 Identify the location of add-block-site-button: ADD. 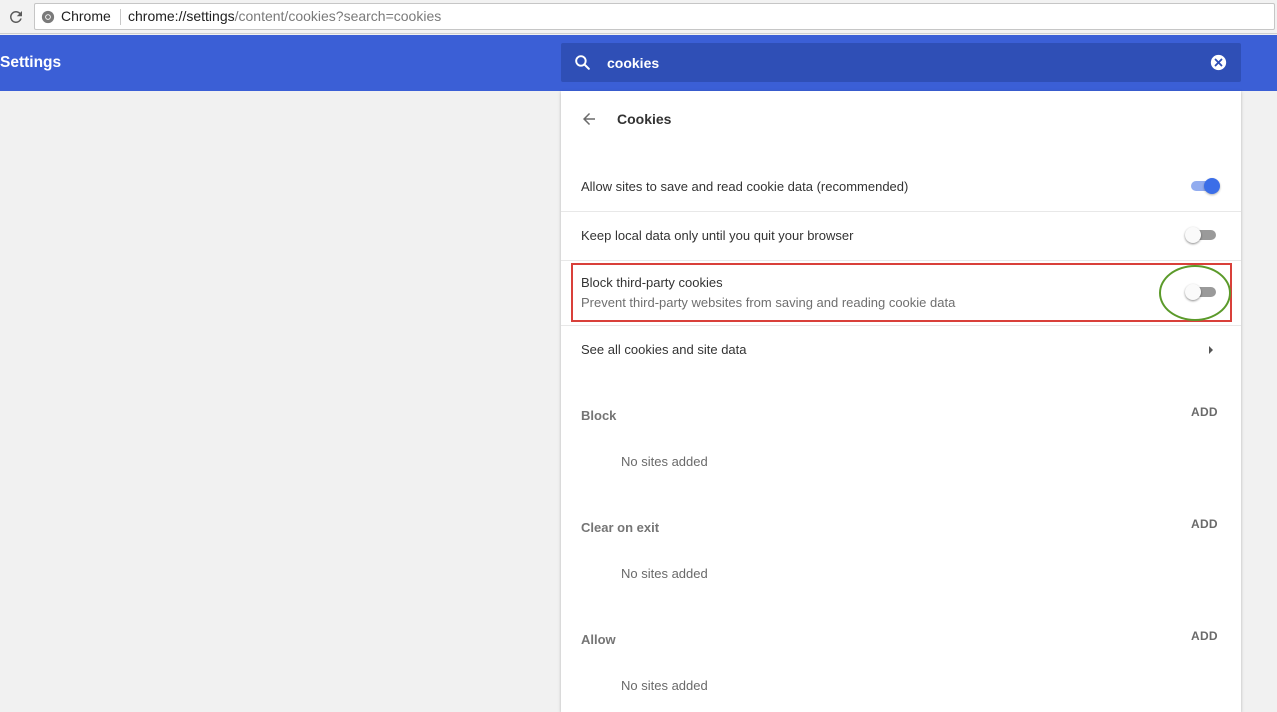
(1204, 412).